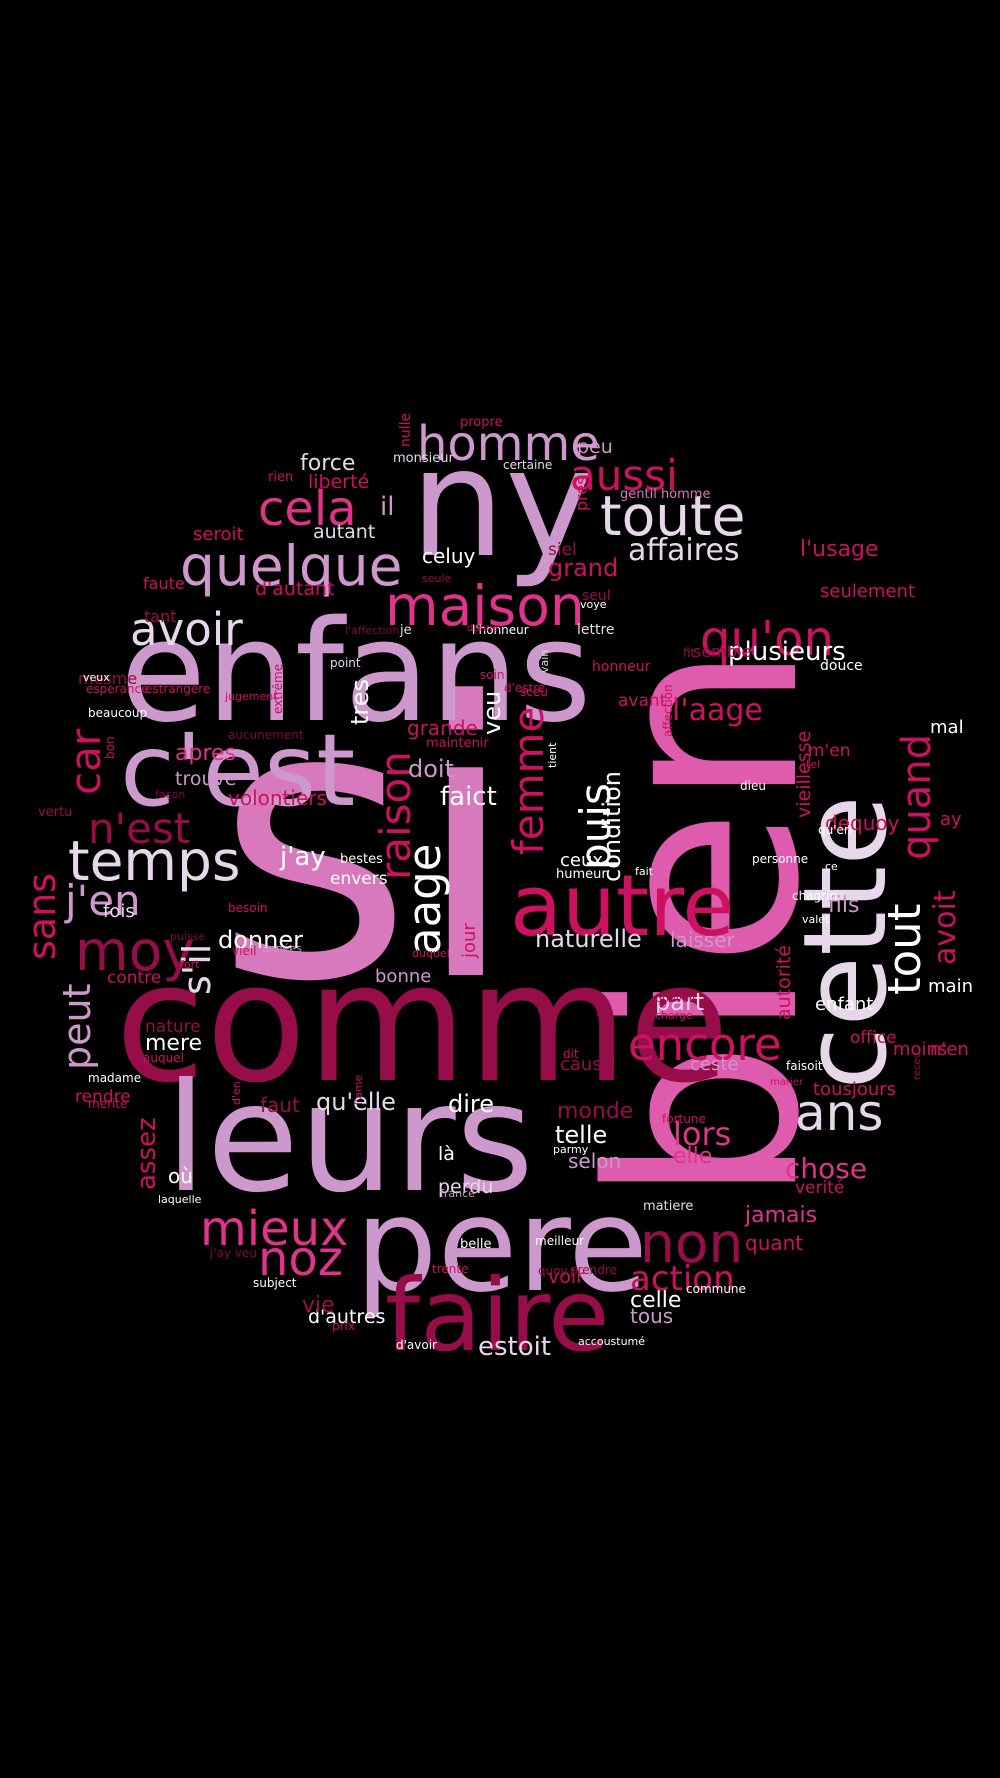 This screenshot has width=1000, height=1778. What do you see at coordinates (689, 653) in the screenshot?
I see `word-fit: fit` at bounding box center [689, 653].